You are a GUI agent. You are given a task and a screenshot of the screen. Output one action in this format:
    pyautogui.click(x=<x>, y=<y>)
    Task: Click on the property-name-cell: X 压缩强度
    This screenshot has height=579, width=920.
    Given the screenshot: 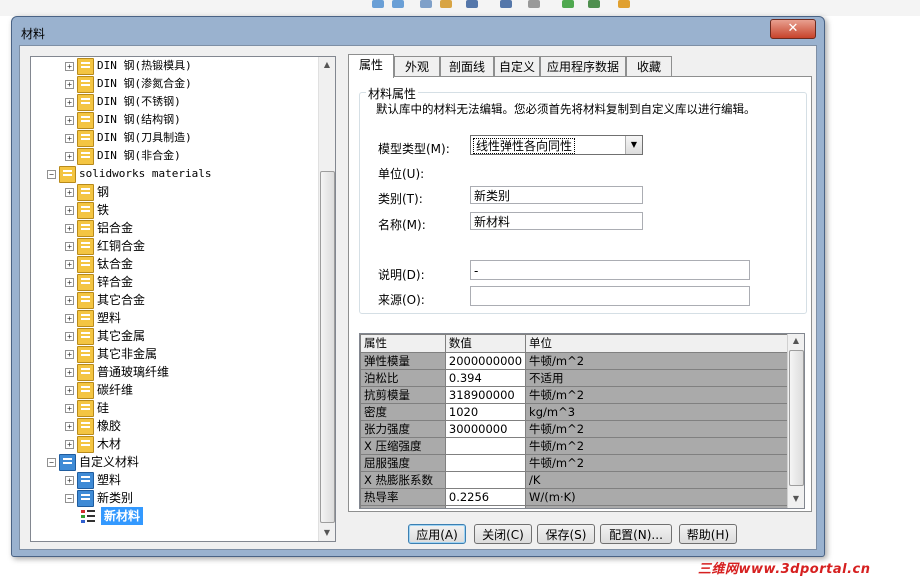 What is the action you would take?
    pyautogui.click(x=403, y=446)
    